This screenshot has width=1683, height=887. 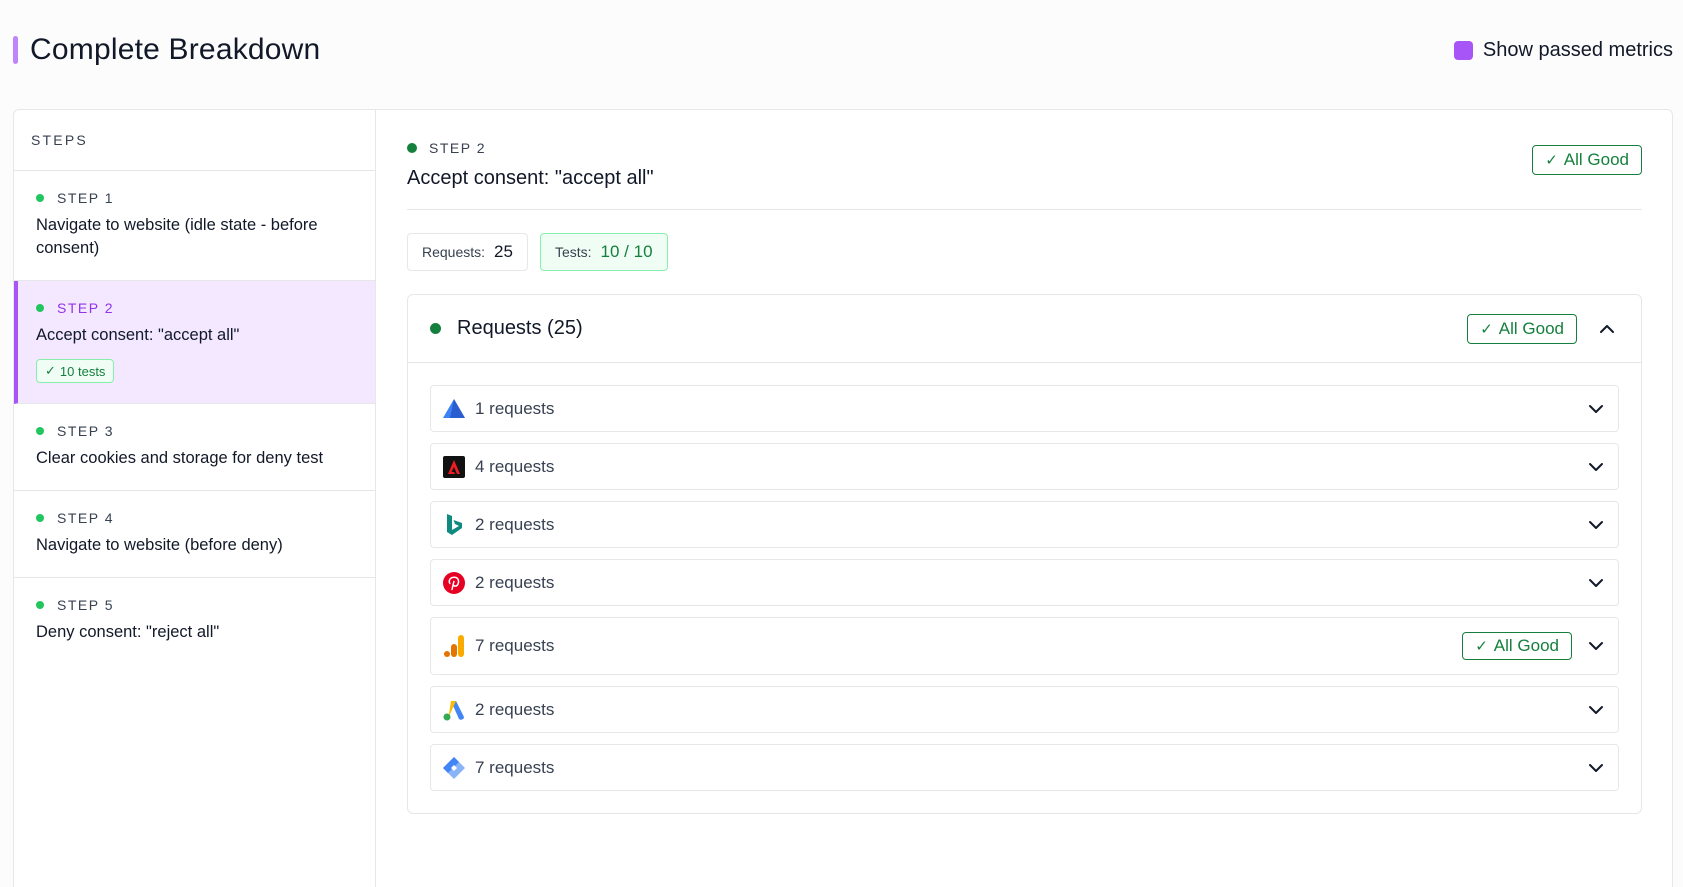 I want to click on page-header: Complete Breakdown Show passed metrics, so click(x=843, y=50).